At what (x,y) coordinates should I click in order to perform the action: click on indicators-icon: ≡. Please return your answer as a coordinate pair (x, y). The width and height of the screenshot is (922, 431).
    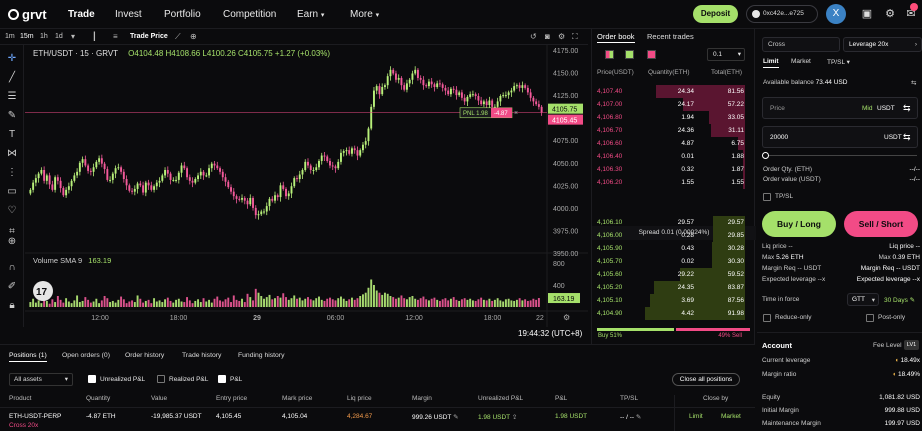
    Looking at the image, I should click on (115, 36).